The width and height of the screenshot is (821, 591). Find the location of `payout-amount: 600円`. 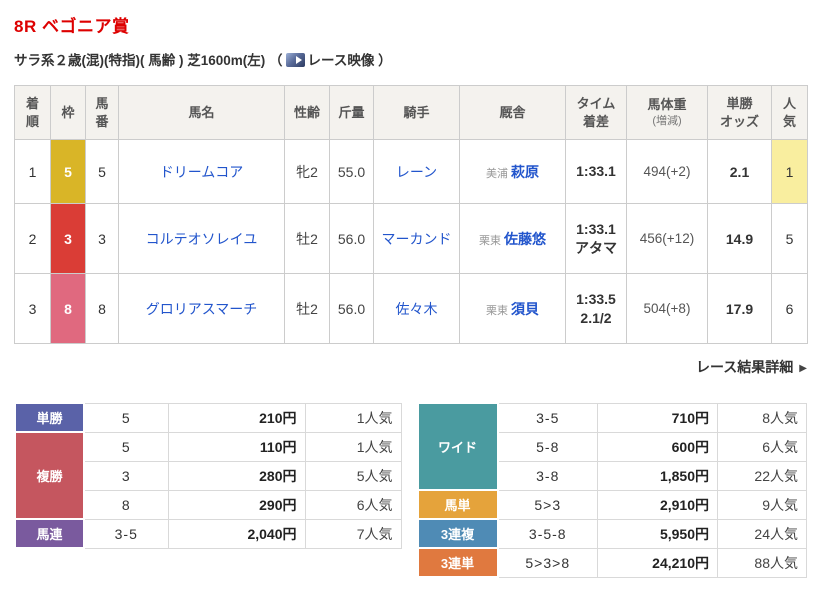

payout-amount: 600円 is located at coordinates (657, 446).